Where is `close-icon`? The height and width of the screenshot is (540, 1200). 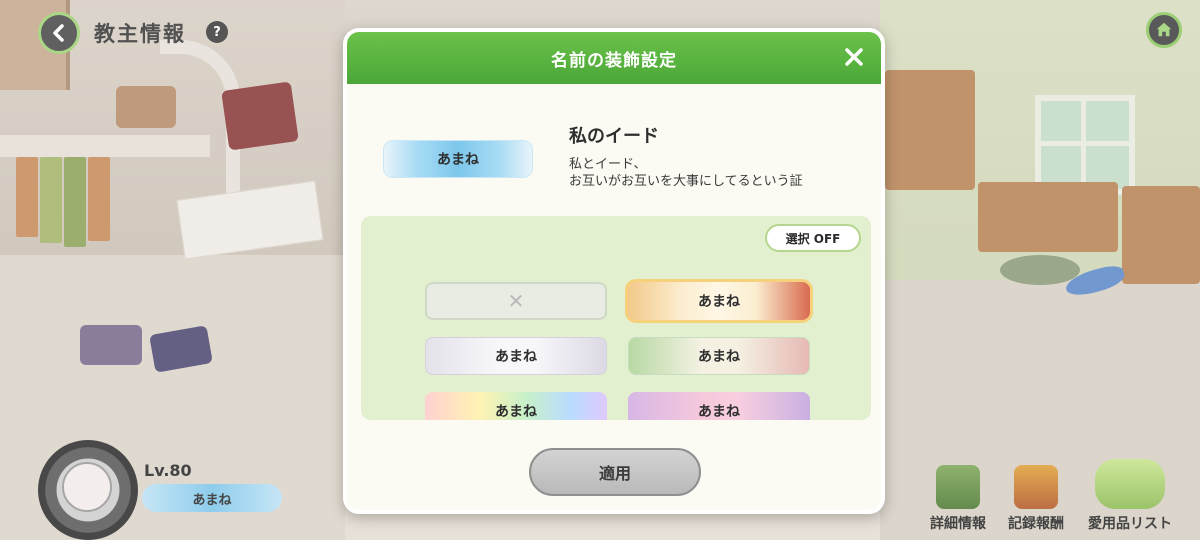 close-icon is located at coordinates (854, 57).